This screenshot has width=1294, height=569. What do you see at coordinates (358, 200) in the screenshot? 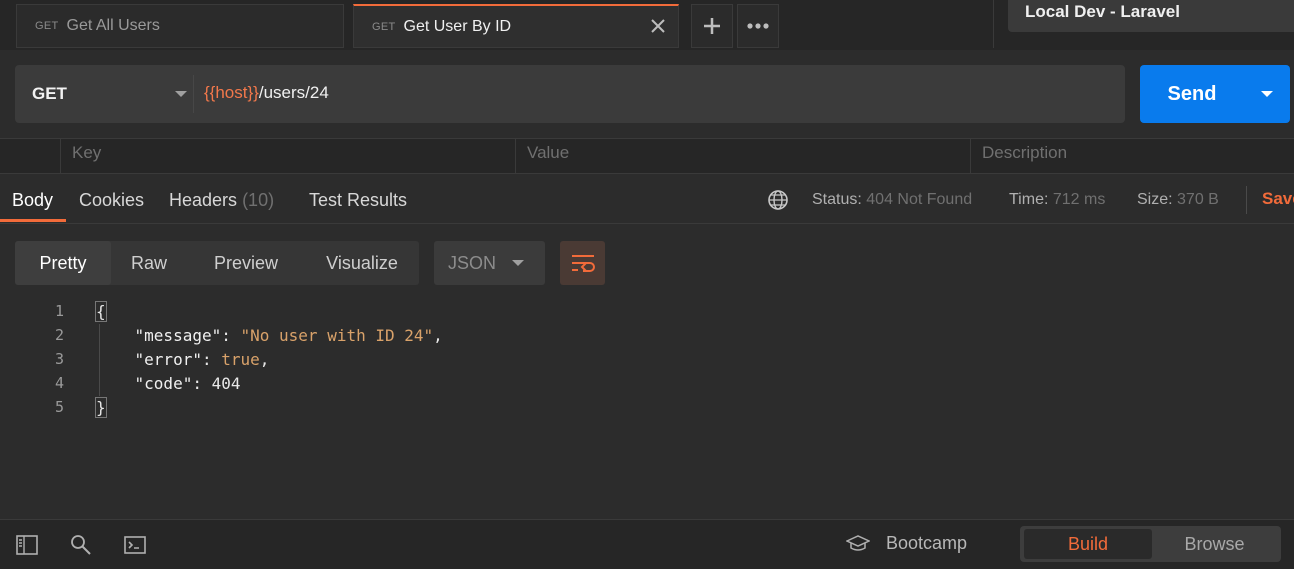
I see `tab-test-results: Test Results` at bounding box center [358, 200].